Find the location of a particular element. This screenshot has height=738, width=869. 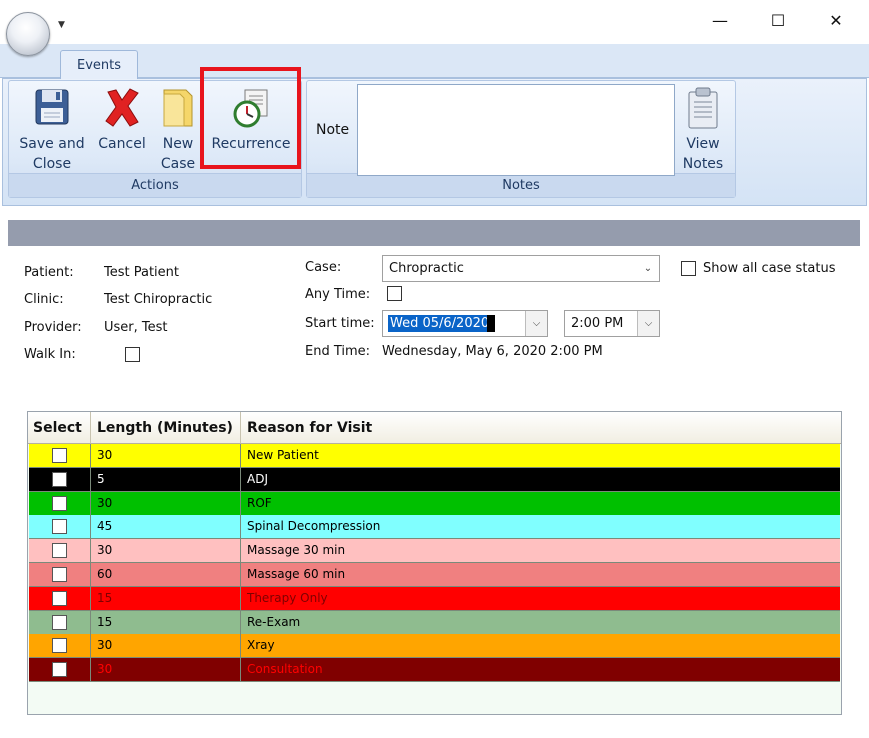

start-date-picker: Wed 05/6/2020 ⌵ is located at coordinates (465, 323).